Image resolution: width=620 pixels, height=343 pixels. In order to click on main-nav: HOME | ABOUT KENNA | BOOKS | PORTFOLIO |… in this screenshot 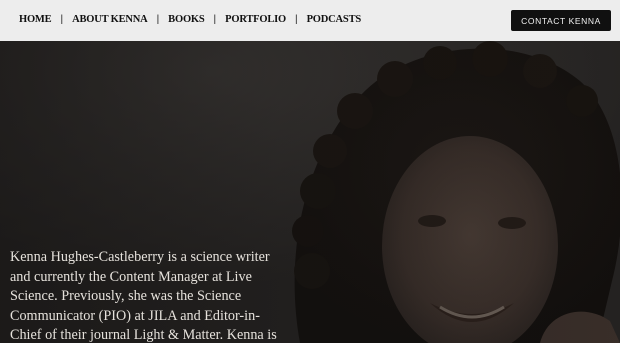, I will do `click(190, 19)`.